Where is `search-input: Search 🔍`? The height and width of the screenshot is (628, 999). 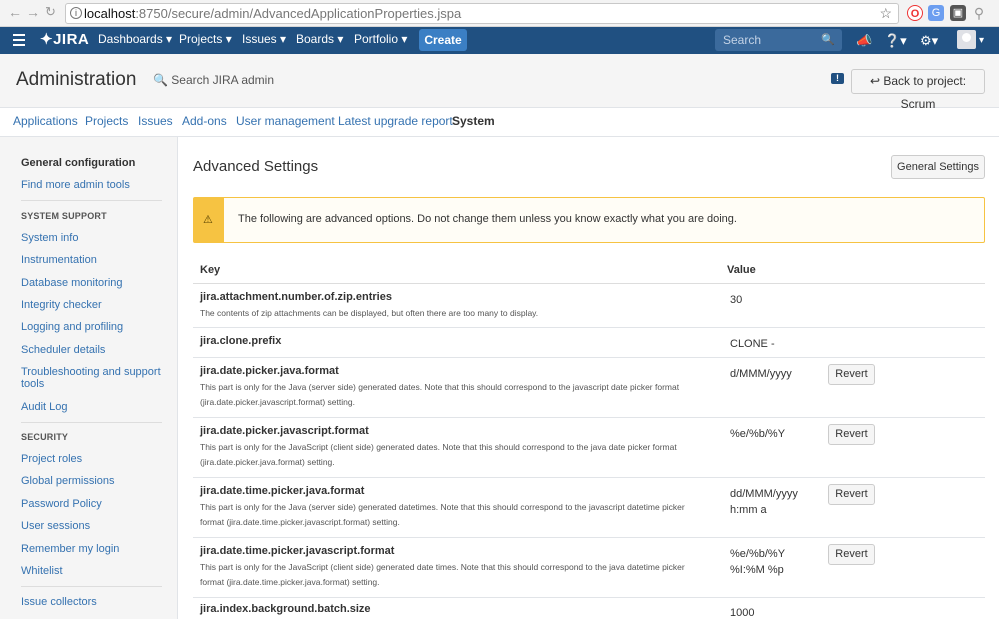 search-input: Search 🔍 is located at coordinates (778, 40).